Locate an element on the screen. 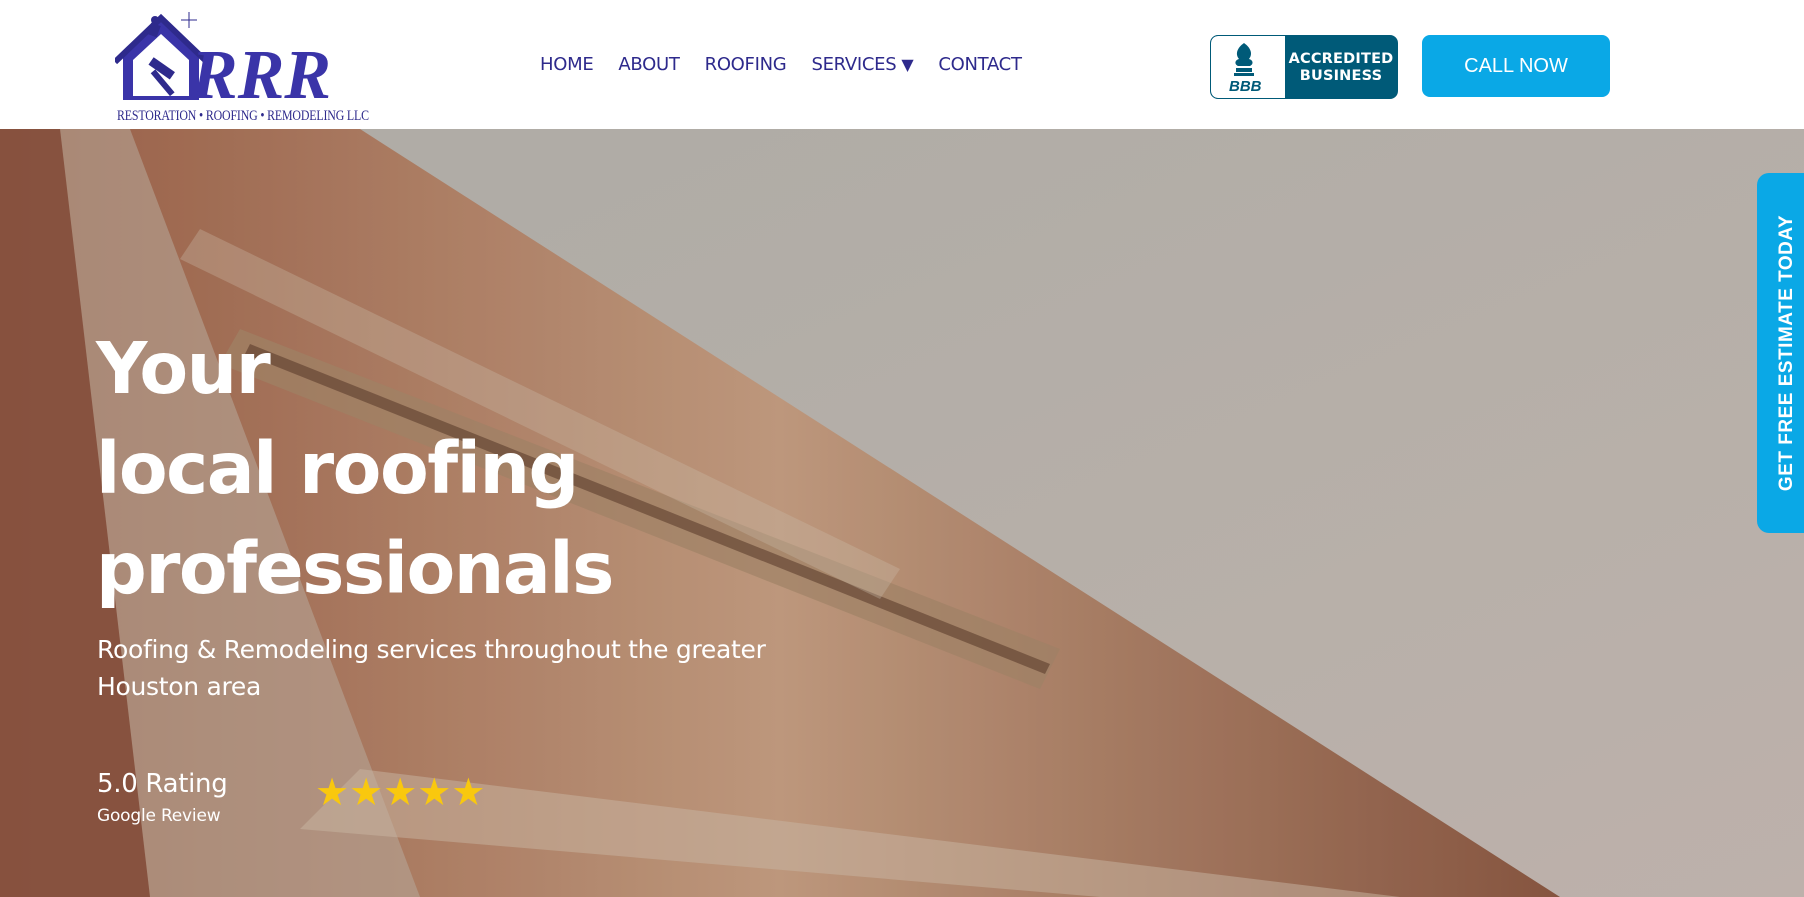  nav-services: SERVICES ▼ is located at coordinates (862, 64).